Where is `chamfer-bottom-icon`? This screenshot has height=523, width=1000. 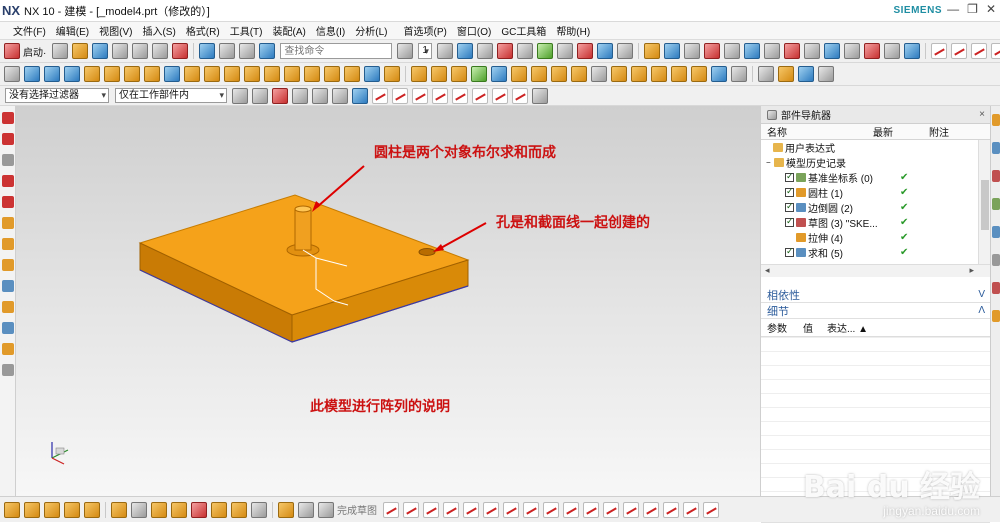
chamfer-bottom-icon is located at coordinates (92, 510).